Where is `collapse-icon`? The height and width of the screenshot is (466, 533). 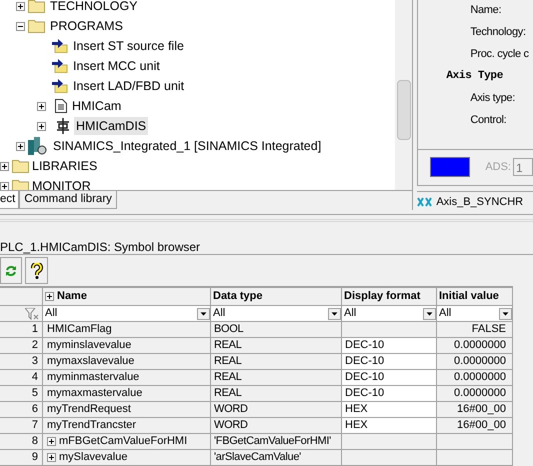 collapse-icon is located at coordinates (20, 26).